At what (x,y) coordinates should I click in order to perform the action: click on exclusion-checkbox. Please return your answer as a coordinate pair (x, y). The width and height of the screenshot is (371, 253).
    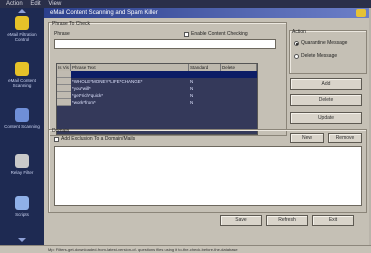
    Looking at the image, I should click on (56, 139).